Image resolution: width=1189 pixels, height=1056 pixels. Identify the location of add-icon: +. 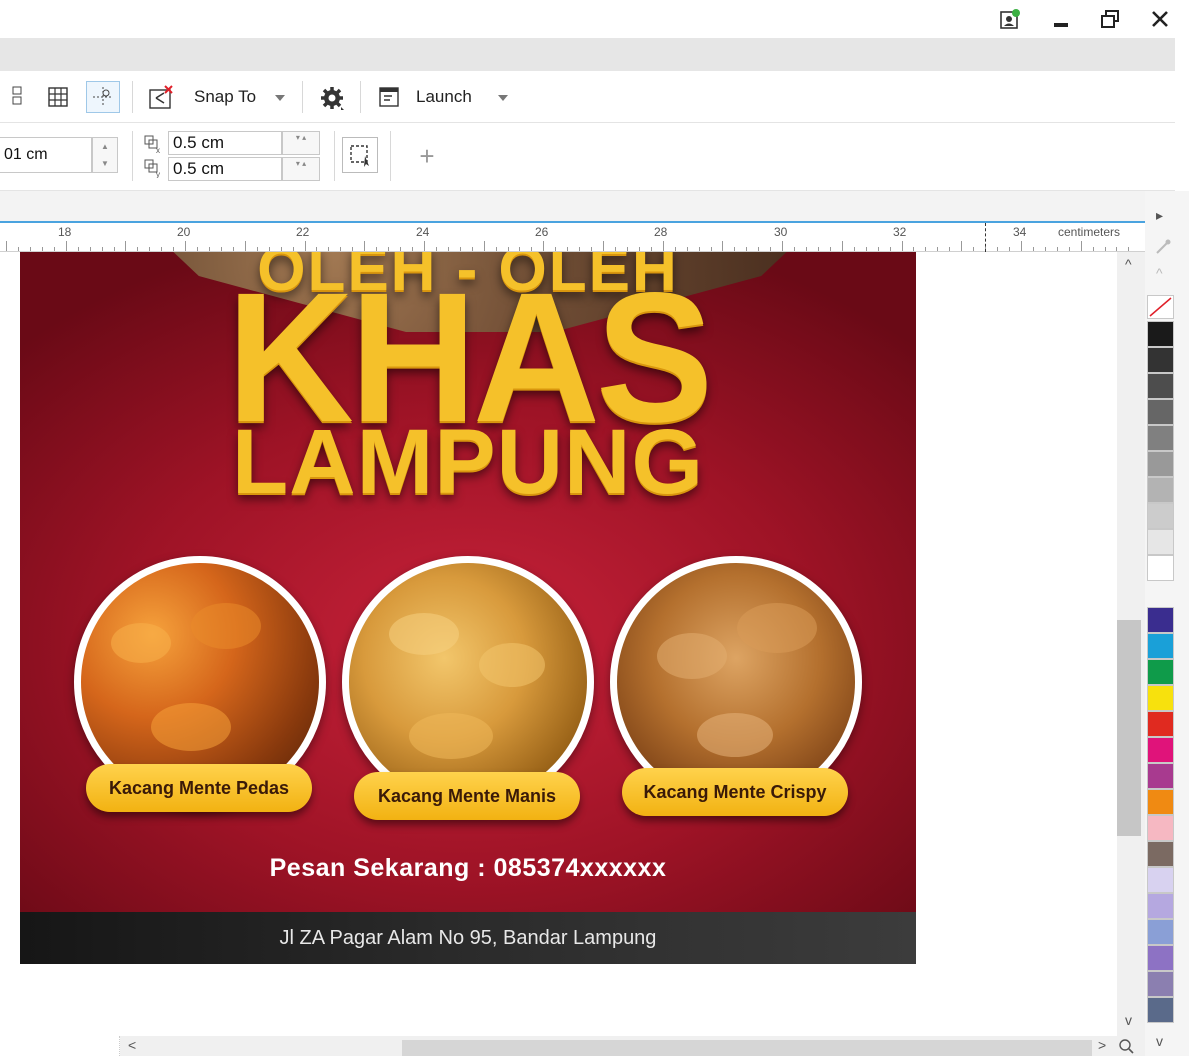
(427, 156).